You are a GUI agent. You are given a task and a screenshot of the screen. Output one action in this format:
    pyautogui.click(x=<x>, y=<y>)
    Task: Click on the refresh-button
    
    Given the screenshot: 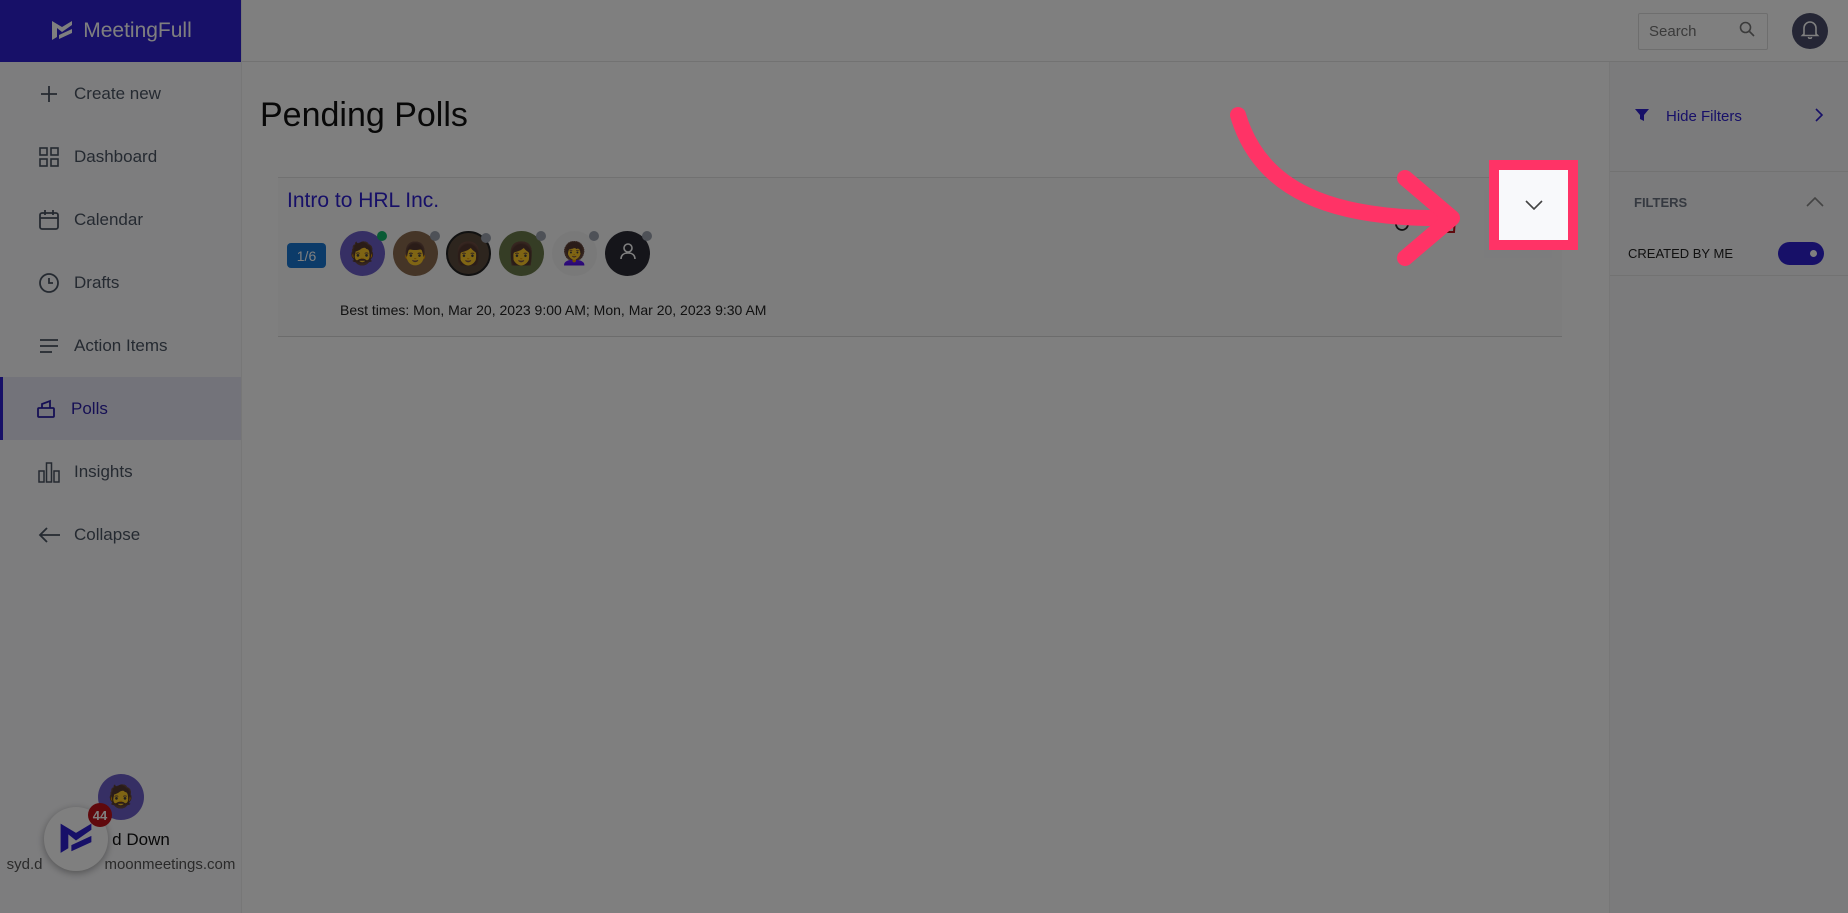 What is the action you would take?
    pyautogui.click(x=1402, y=224)
    